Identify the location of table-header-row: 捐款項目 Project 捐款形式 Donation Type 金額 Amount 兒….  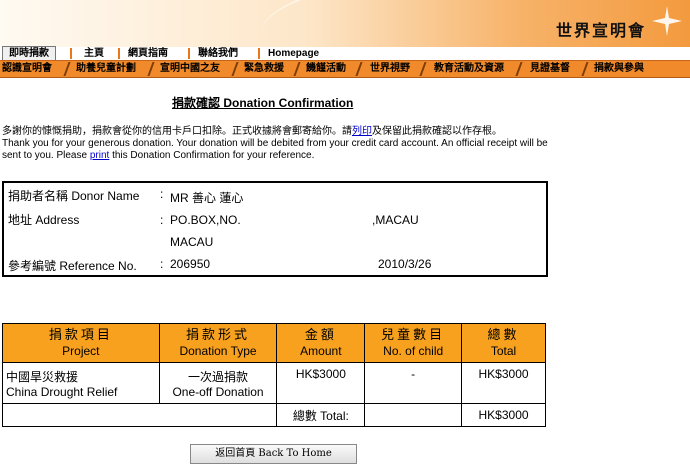
(274, 343).